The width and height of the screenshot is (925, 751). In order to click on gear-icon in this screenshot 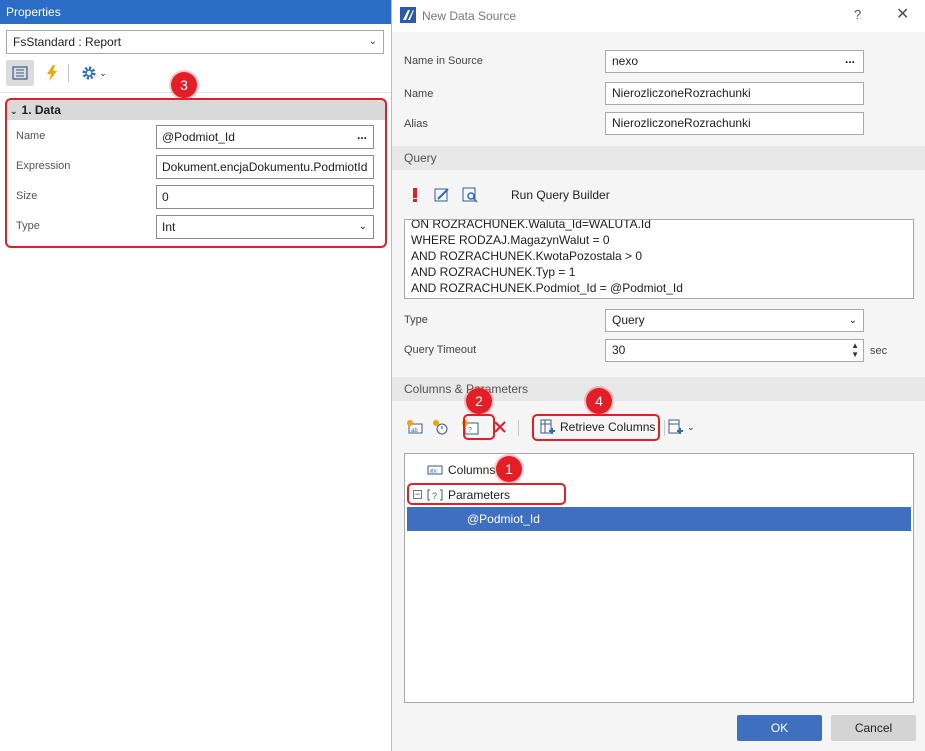, I will do `click(89, 73)`.